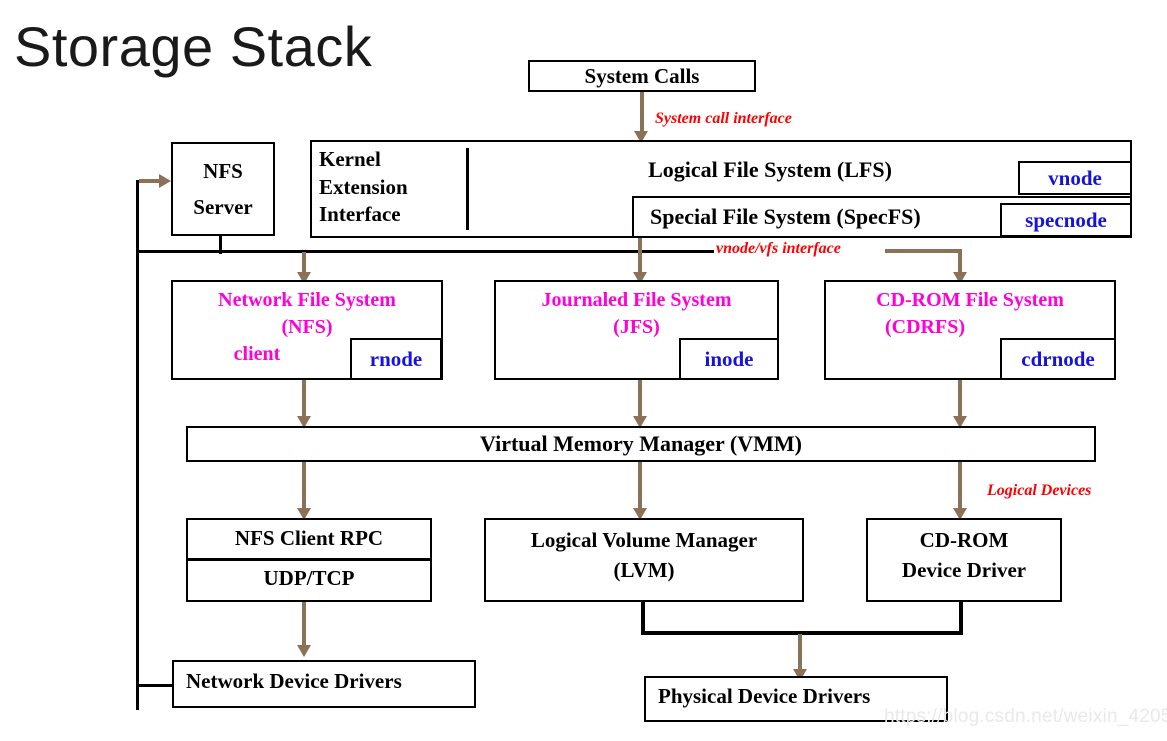  I want to click on arrow-udptcp-to-netdrivers-shaft, so click(304, 625).